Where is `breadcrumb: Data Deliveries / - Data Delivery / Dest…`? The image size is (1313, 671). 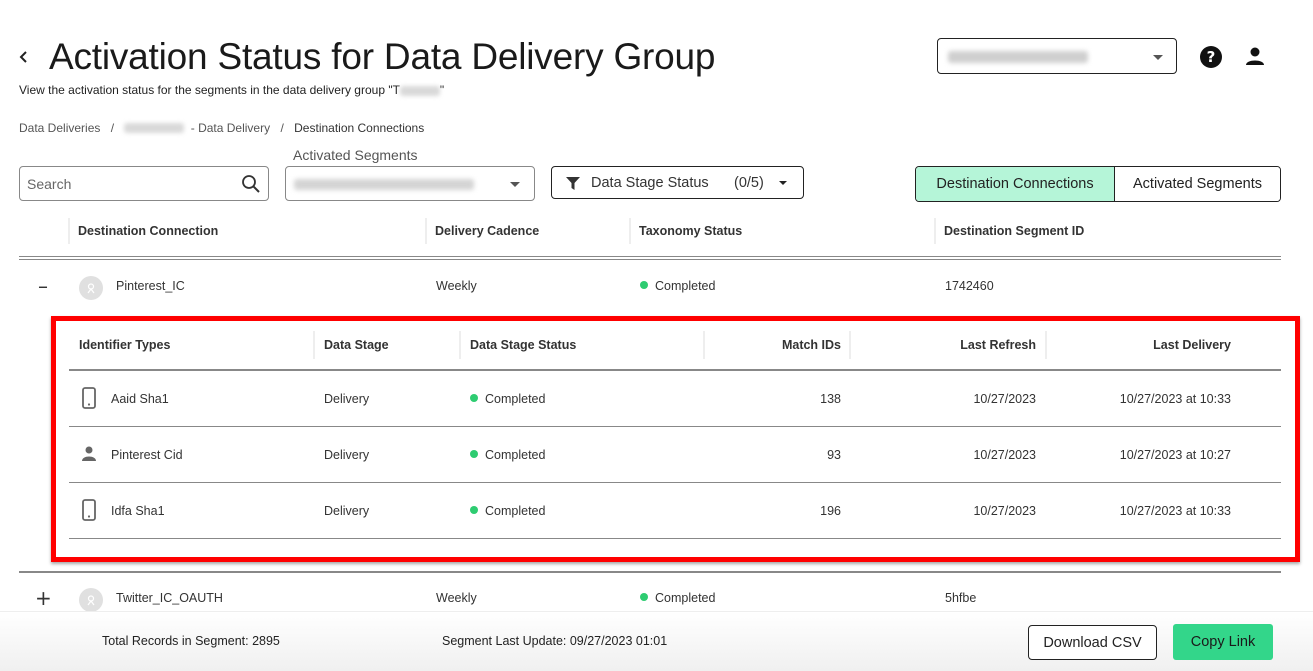 breadcrumb: Data Deliveries / - Data Delivery / Dest… is located at coordinates (221, 127).